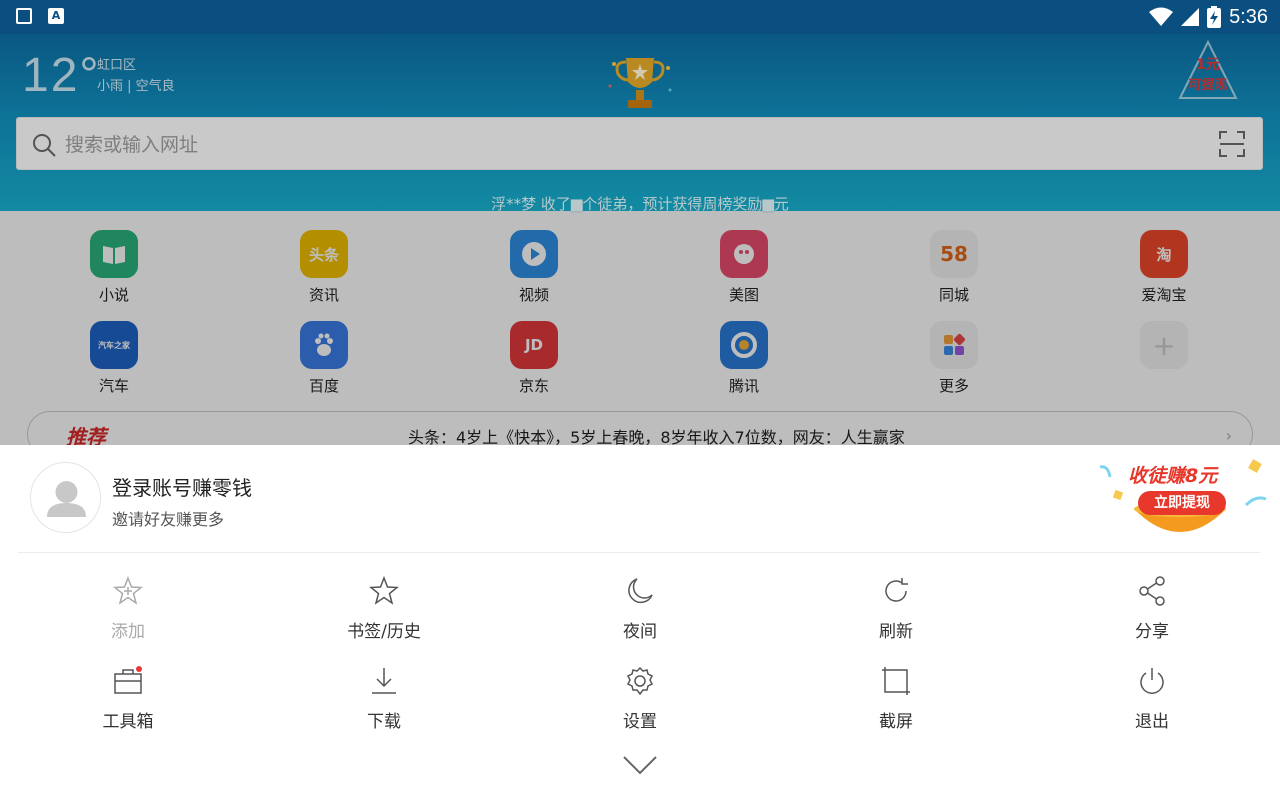 The height and width of the screenshot is (800, 1280). I want to click on menu-item-9: 退出, so click(1152, 698).